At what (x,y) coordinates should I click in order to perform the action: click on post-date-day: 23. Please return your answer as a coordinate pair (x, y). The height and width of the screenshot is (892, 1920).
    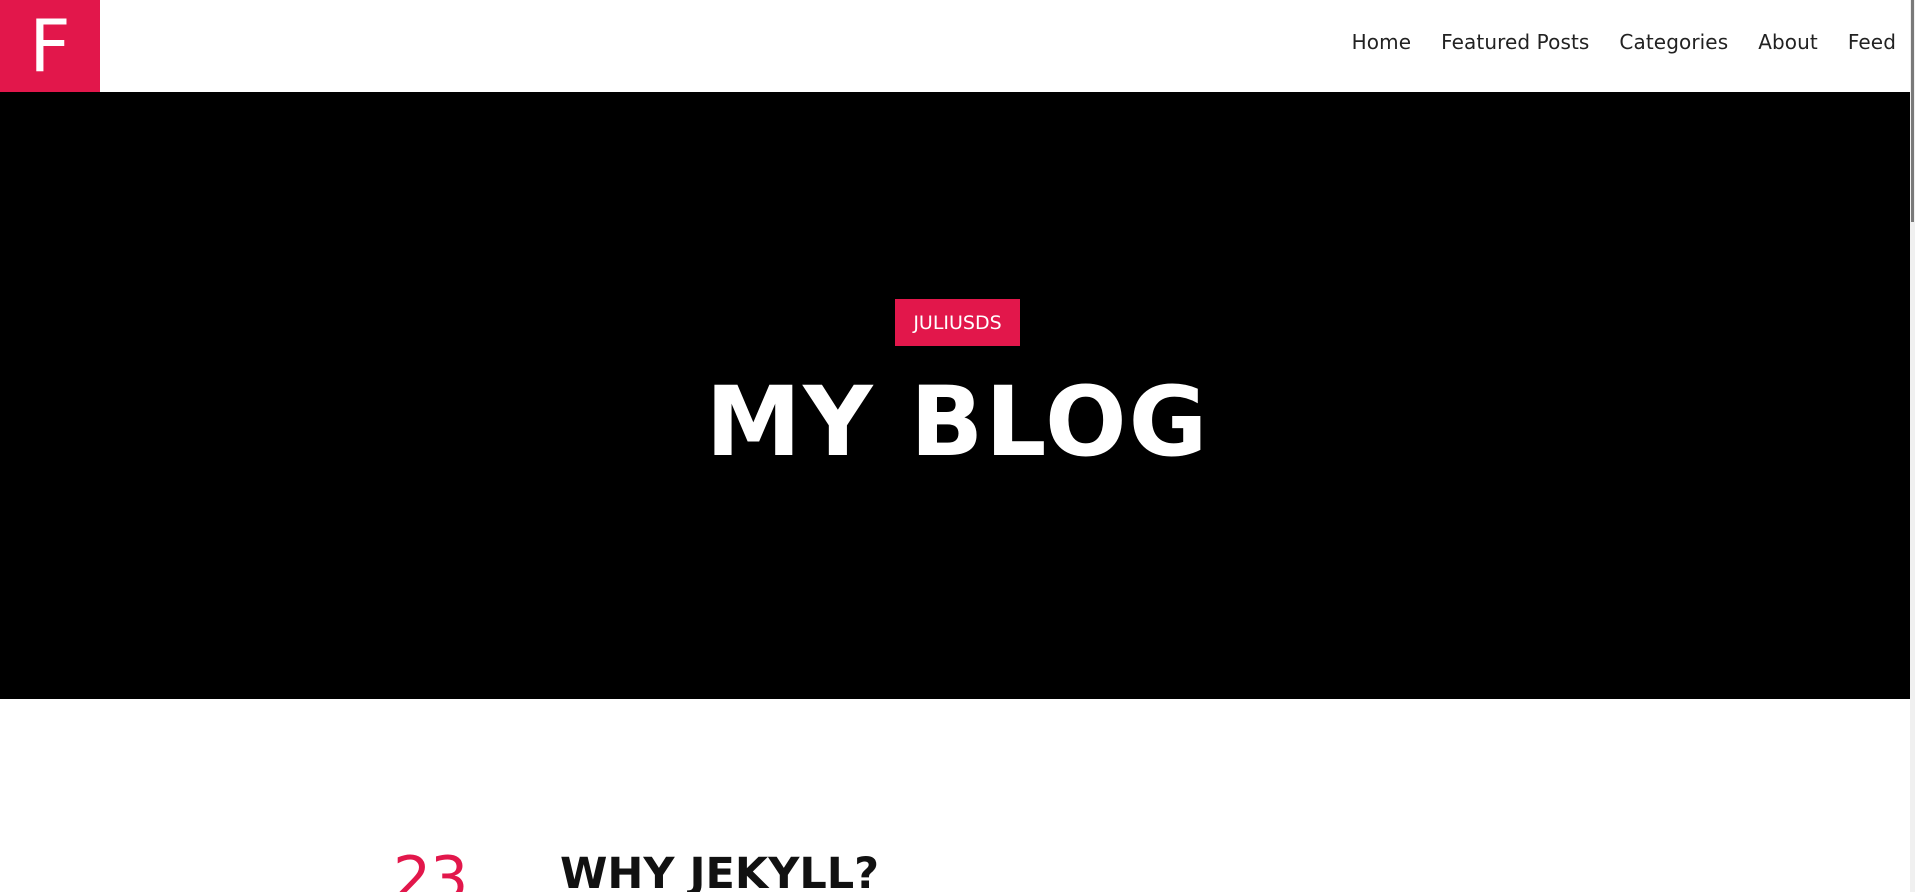
    Looking at the image, I should click on (430, 868).